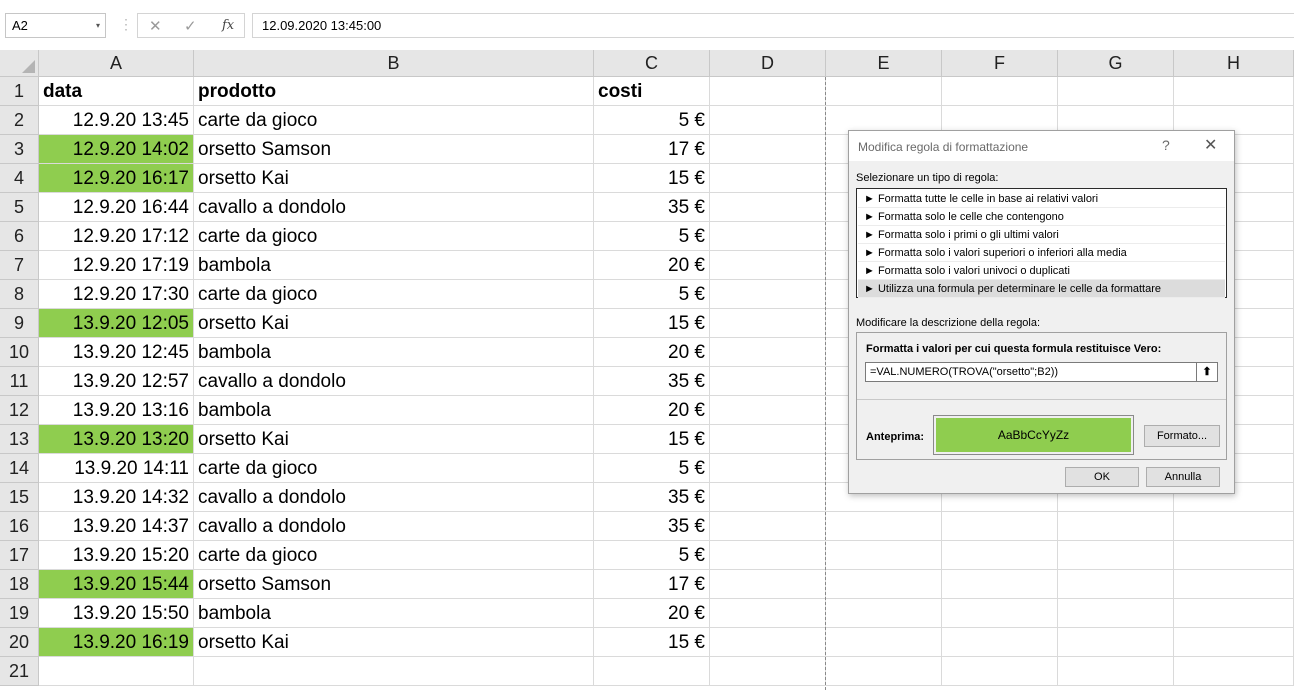 The image size is (1294, 690). I want to click on column-header-d: D, so click(768, 63).